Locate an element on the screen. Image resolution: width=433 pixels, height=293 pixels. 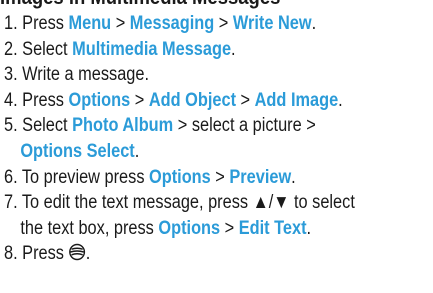
step-item: 3. Write a message. is located at coordinates (193, 75).